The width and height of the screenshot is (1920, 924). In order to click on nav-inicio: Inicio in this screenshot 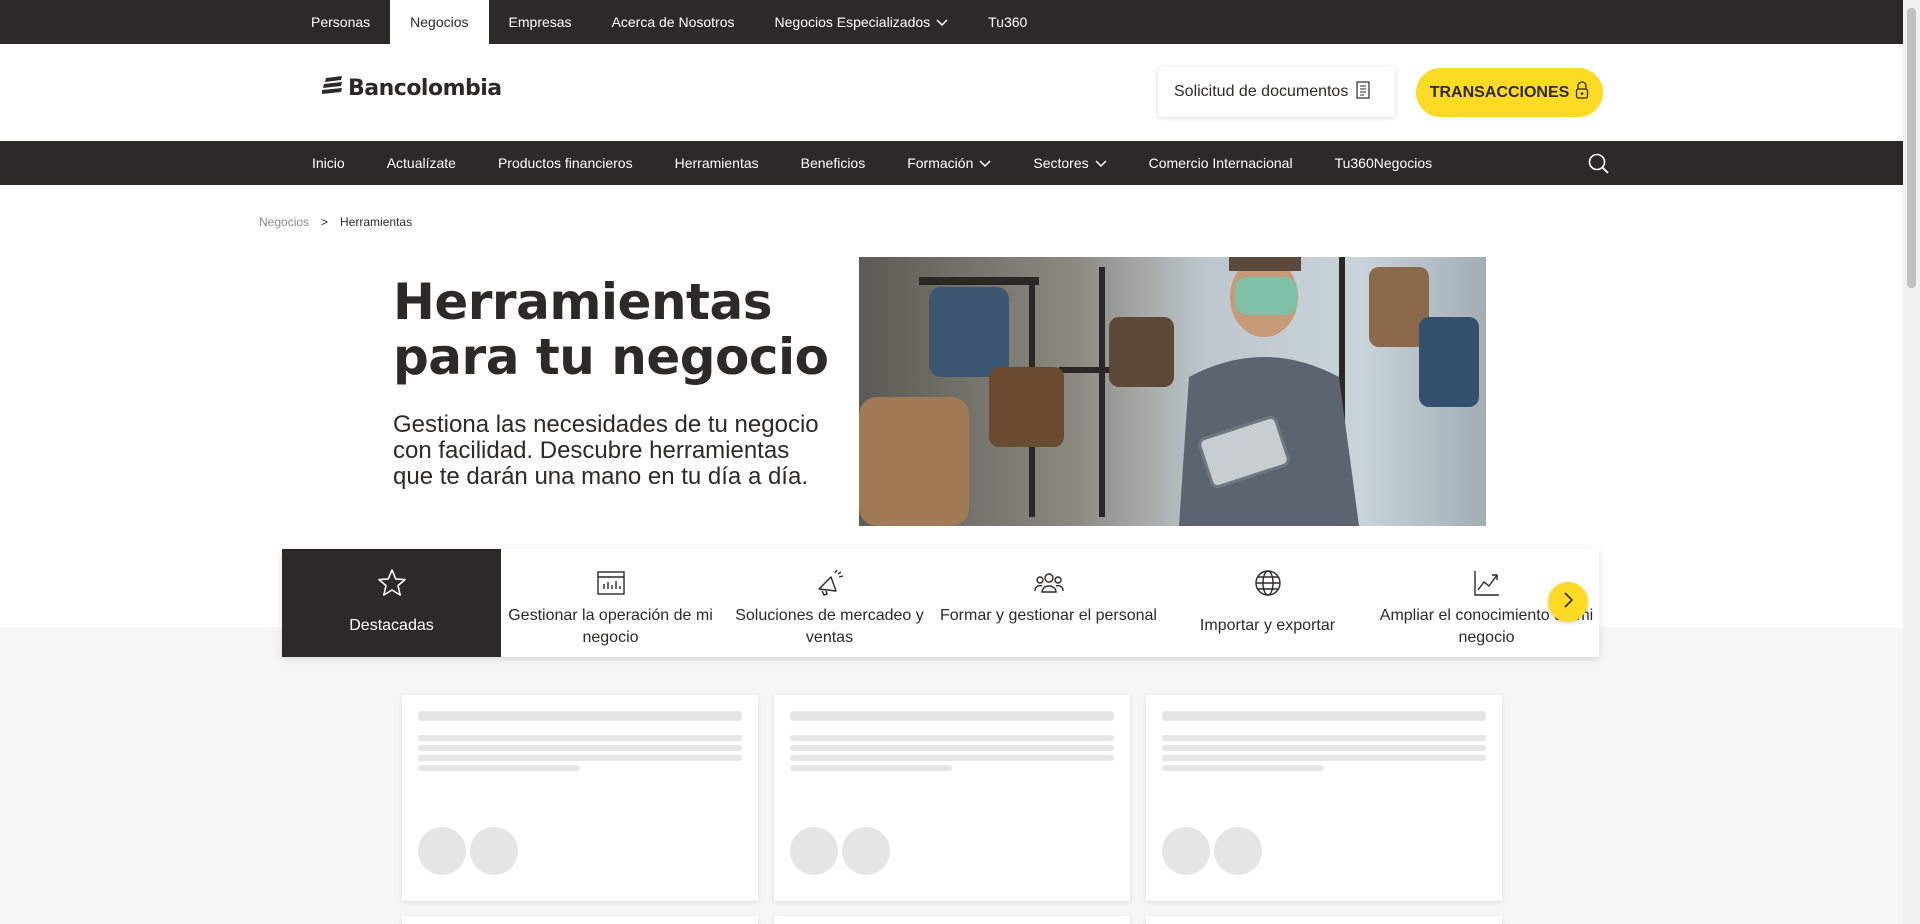, I will do `click(328, 163)`.